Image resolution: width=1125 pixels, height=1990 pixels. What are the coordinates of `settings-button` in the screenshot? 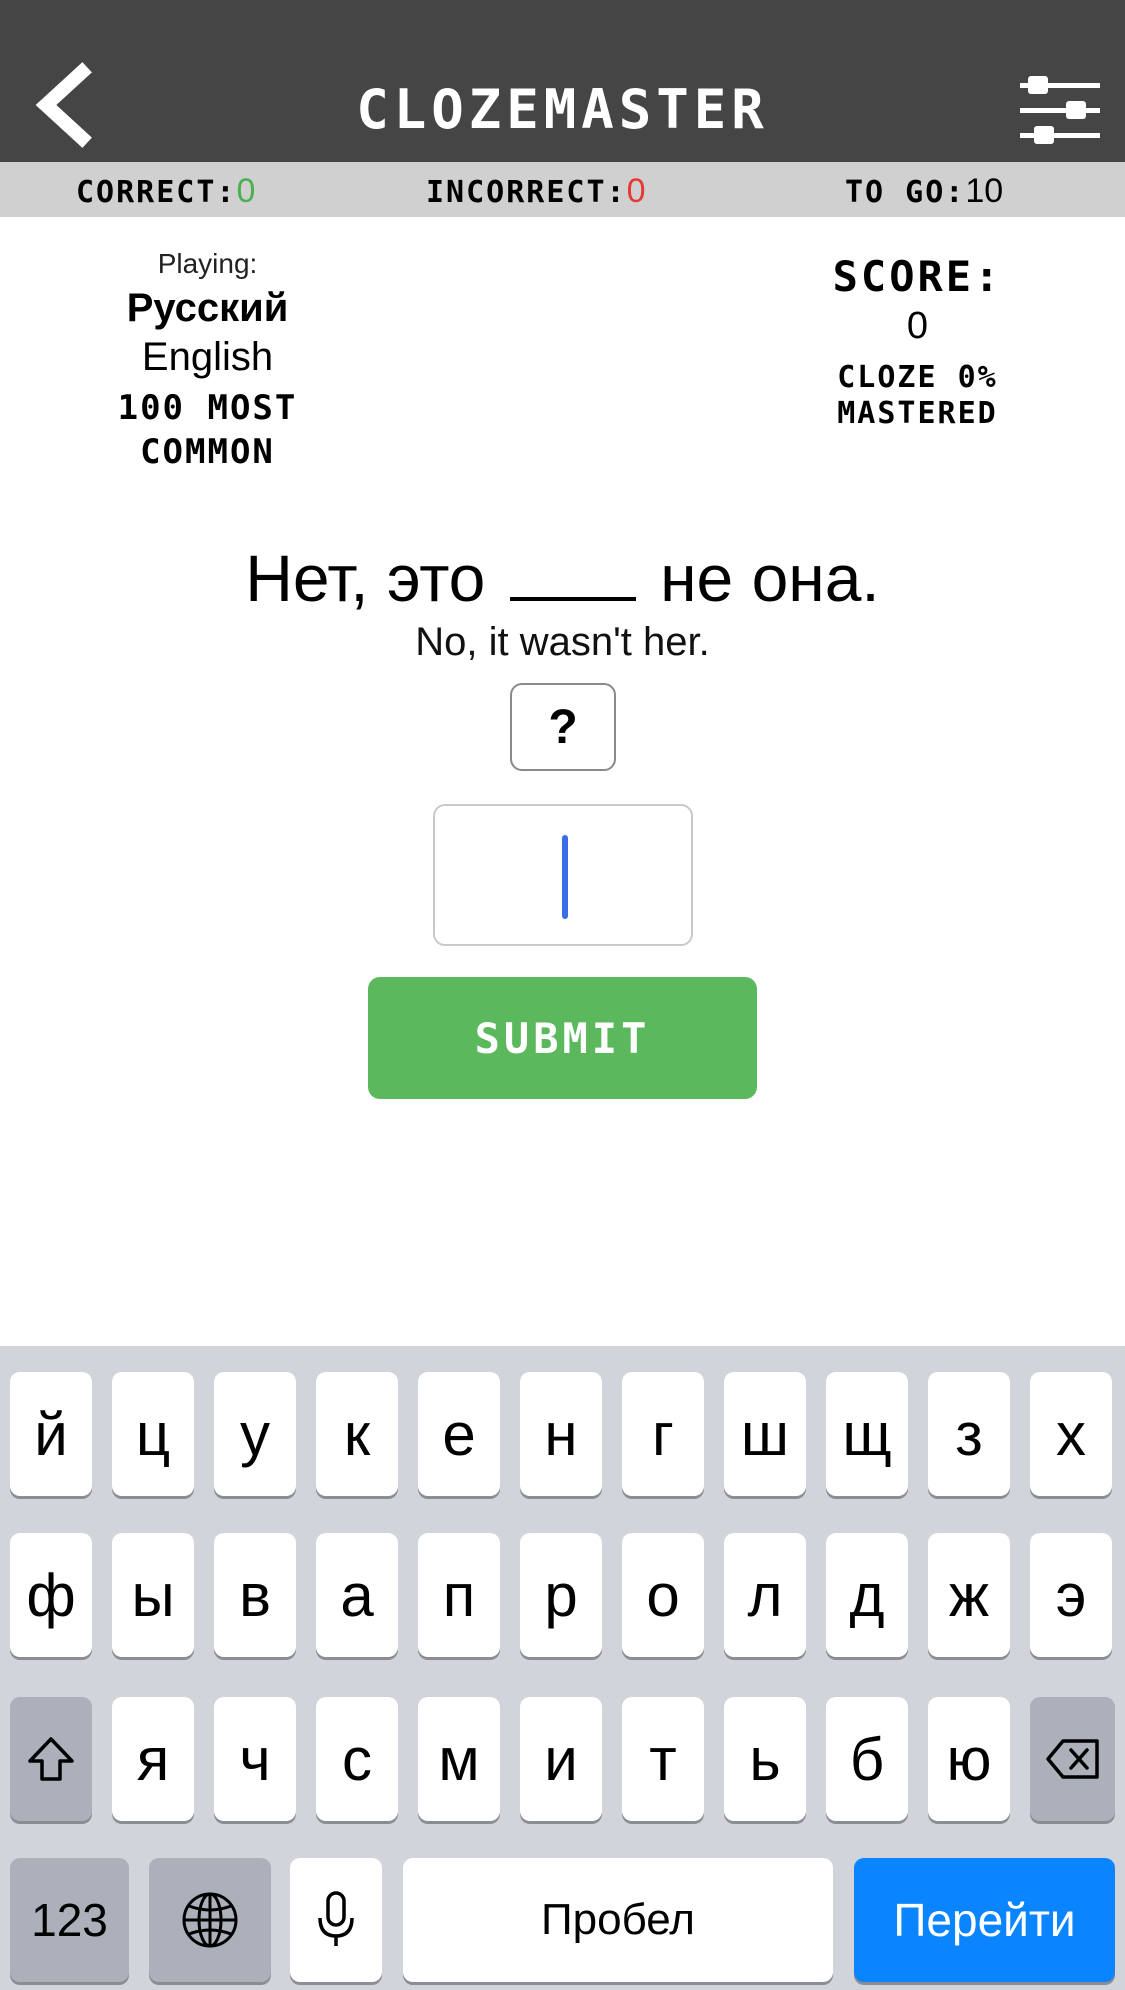 It's located at (1060, 111).